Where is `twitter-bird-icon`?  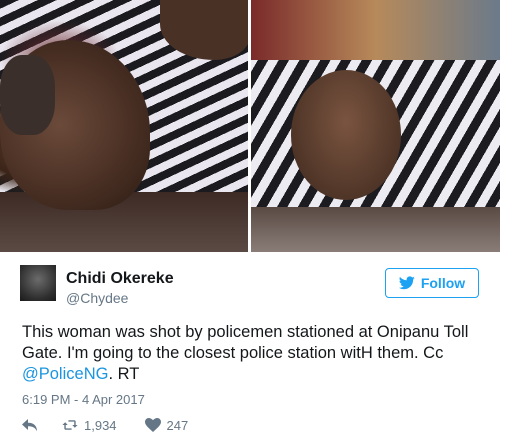 twitter-bird-icon is located at coordinates (406, 283).